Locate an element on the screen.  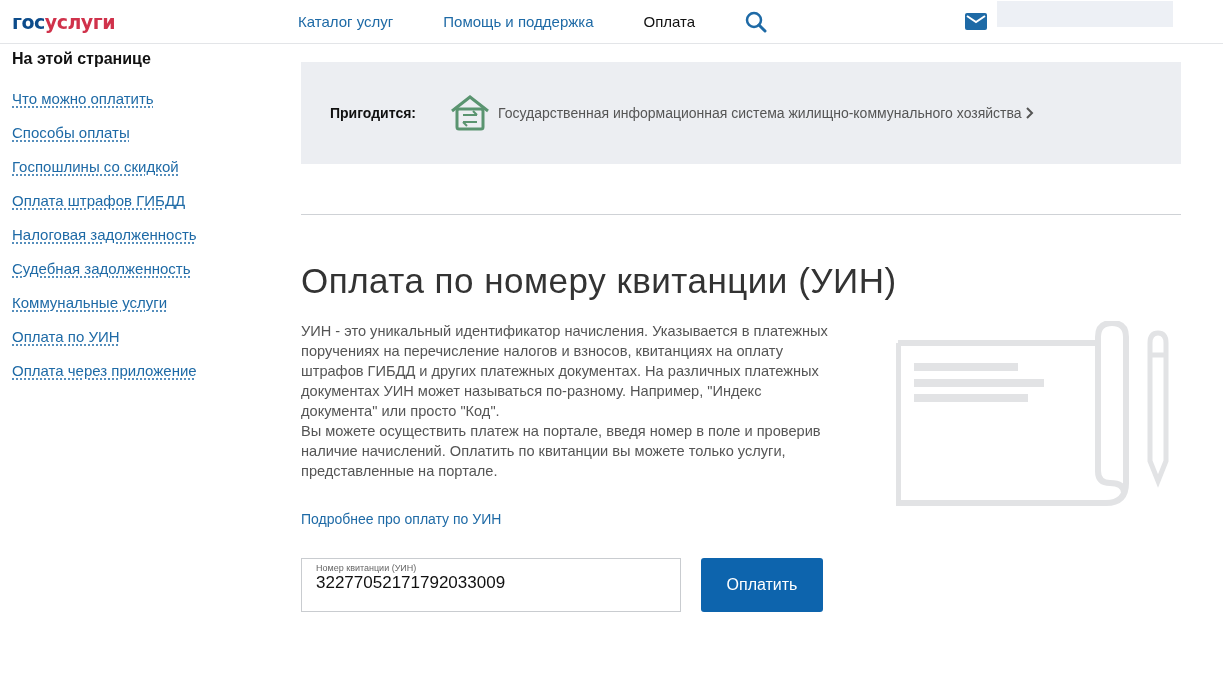
sidebar-link: Судебная задолженность is located at coordinates (101, 268).